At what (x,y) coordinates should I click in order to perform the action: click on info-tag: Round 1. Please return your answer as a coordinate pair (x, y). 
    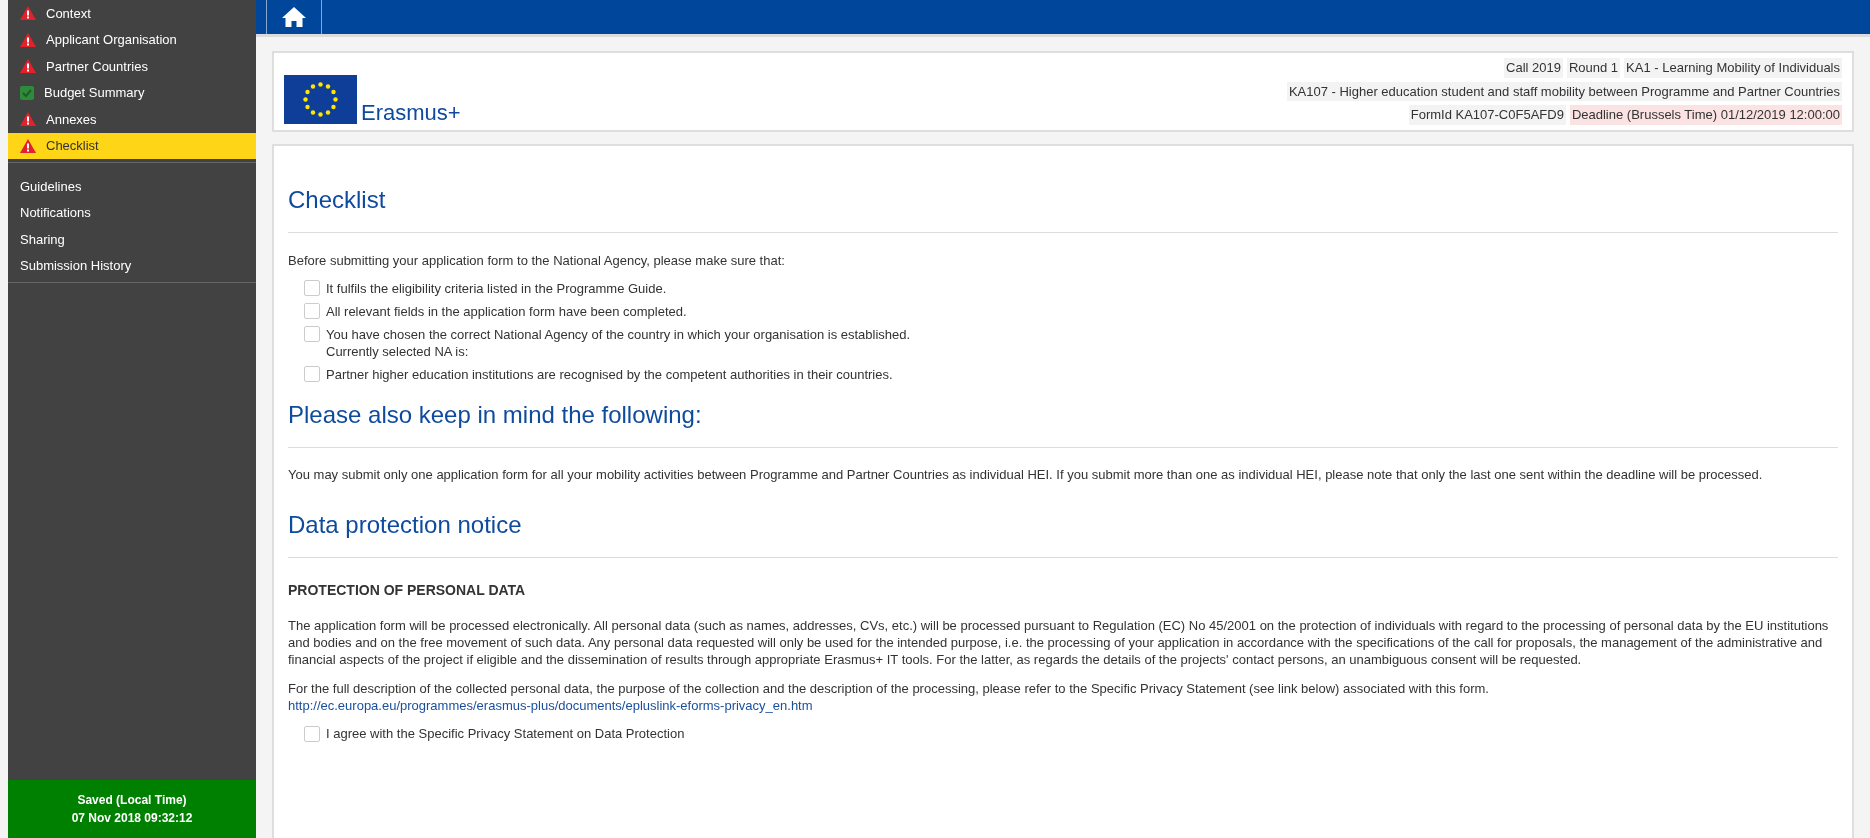
    Looking at the image, I should click on (1593, 68).